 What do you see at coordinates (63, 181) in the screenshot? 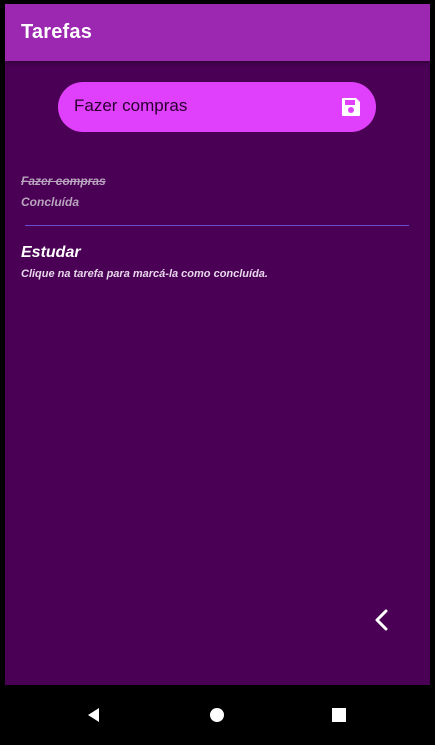
I see `task-title: Fazer compras` at bounding box center [63, 181].